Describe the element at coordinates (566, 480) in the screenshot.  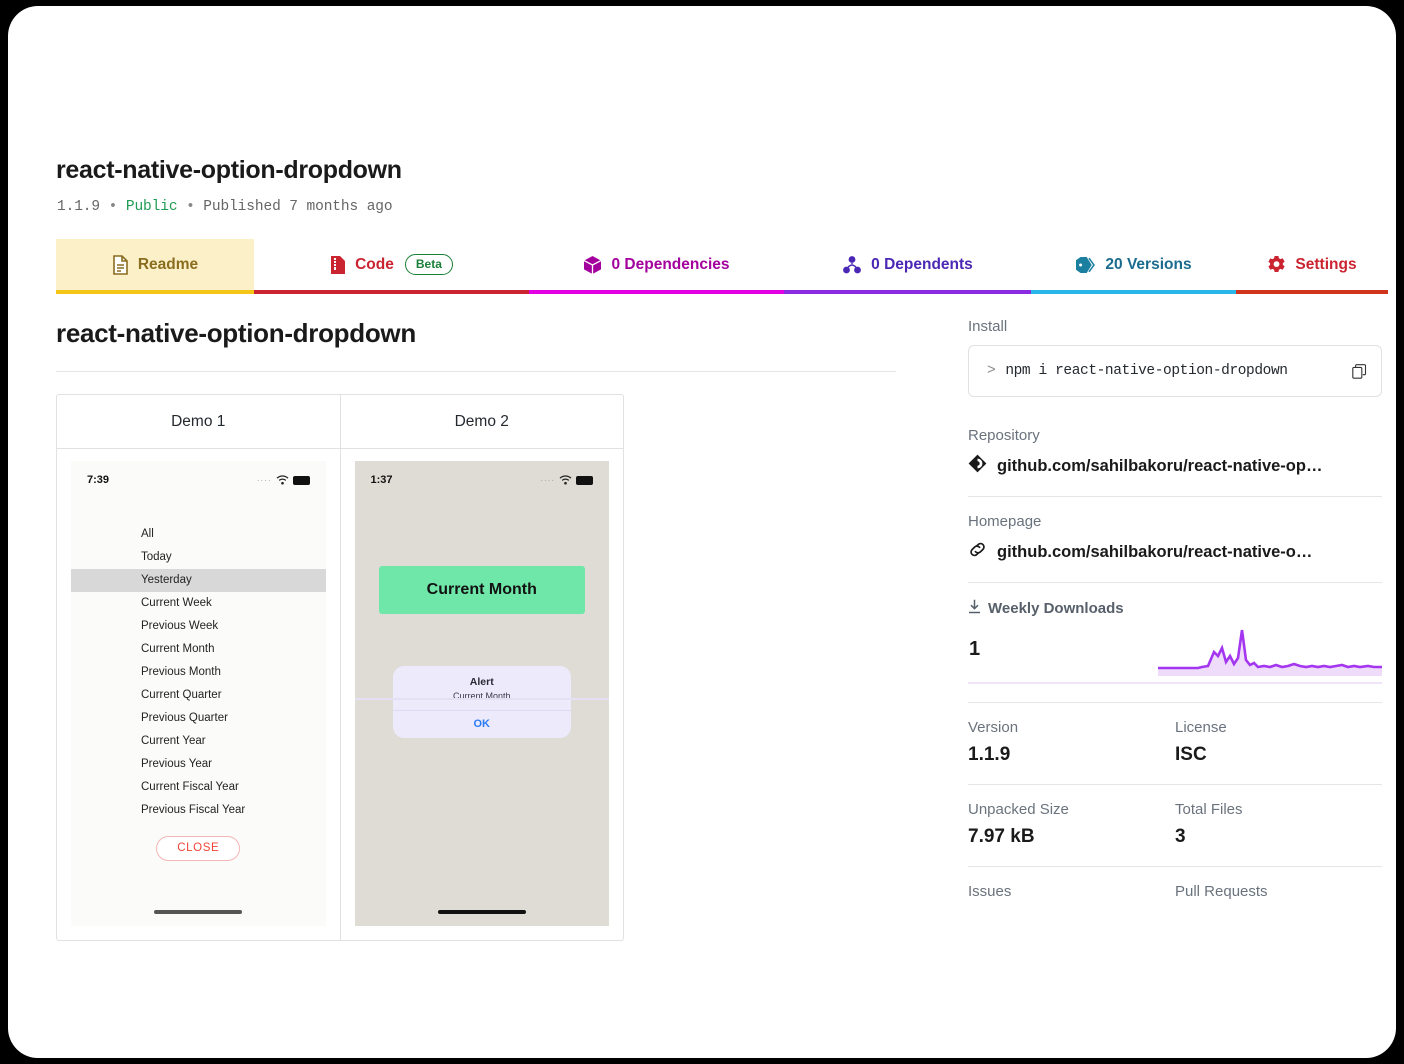
I see `demo2-status-icons: ····` at that location.